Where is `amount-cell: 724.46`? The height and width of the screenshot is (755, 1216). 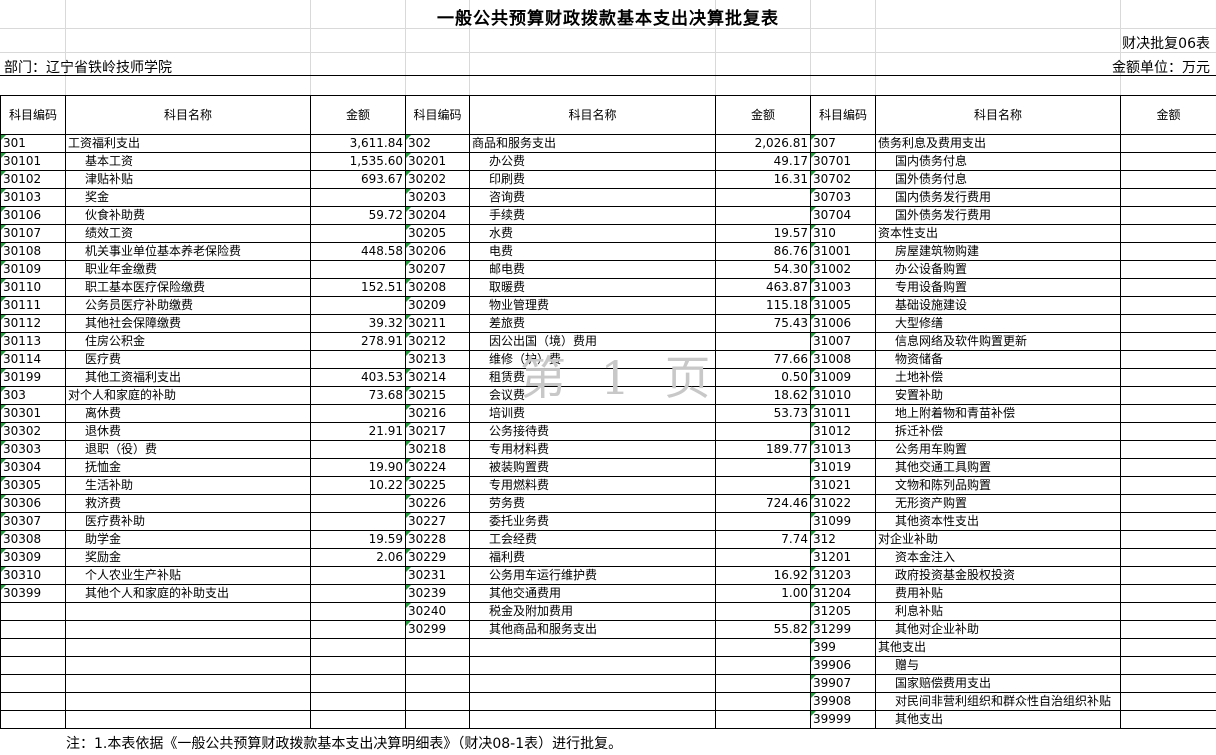 amount-cell: 724.46 is located at coordinates (763, 503).